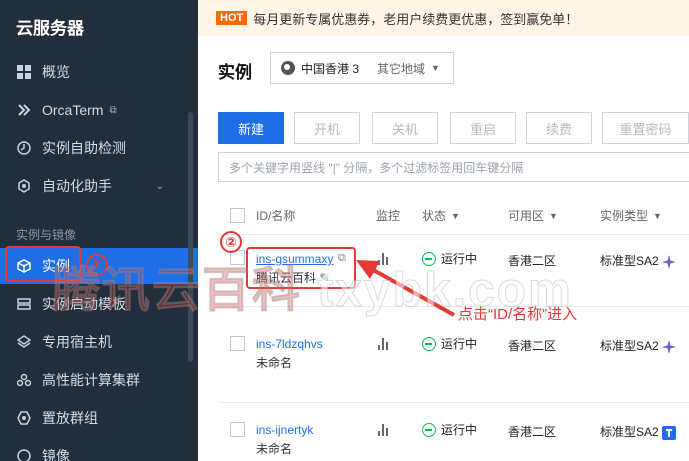  I want to click on hot-badge: HOT, so click(232, 18).